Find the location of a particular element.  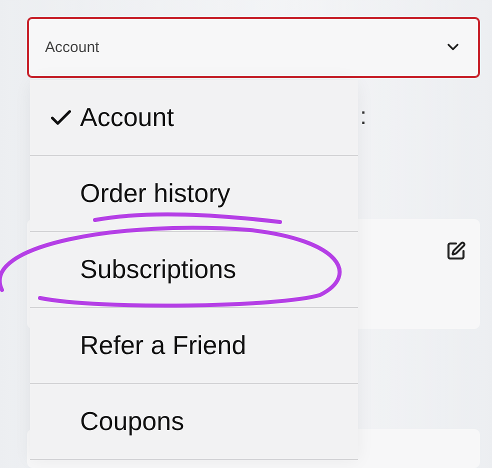

menu-item: Account is located at coordinates (194, 118).